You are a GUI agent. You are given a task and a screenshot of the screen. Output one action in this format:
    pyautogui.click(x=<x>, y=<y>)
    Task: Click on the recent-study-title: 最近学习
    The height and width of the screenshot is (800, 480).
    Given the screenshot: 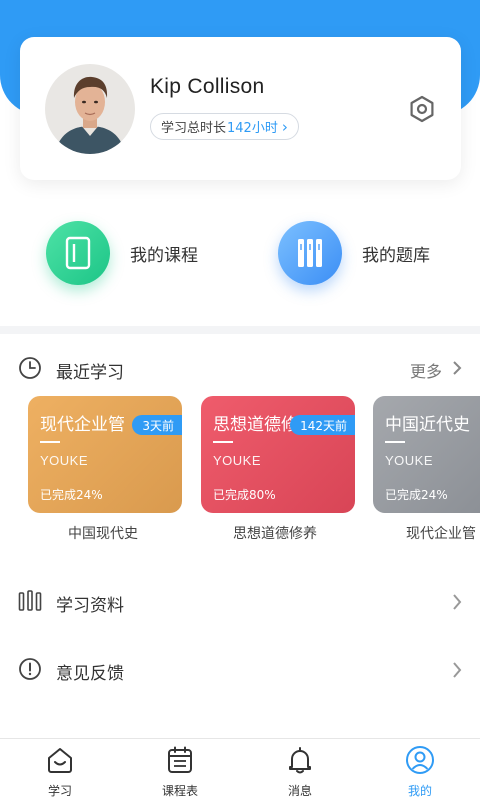 What is the action you would take?
    pyautogui.click(x=90, y=372)
    